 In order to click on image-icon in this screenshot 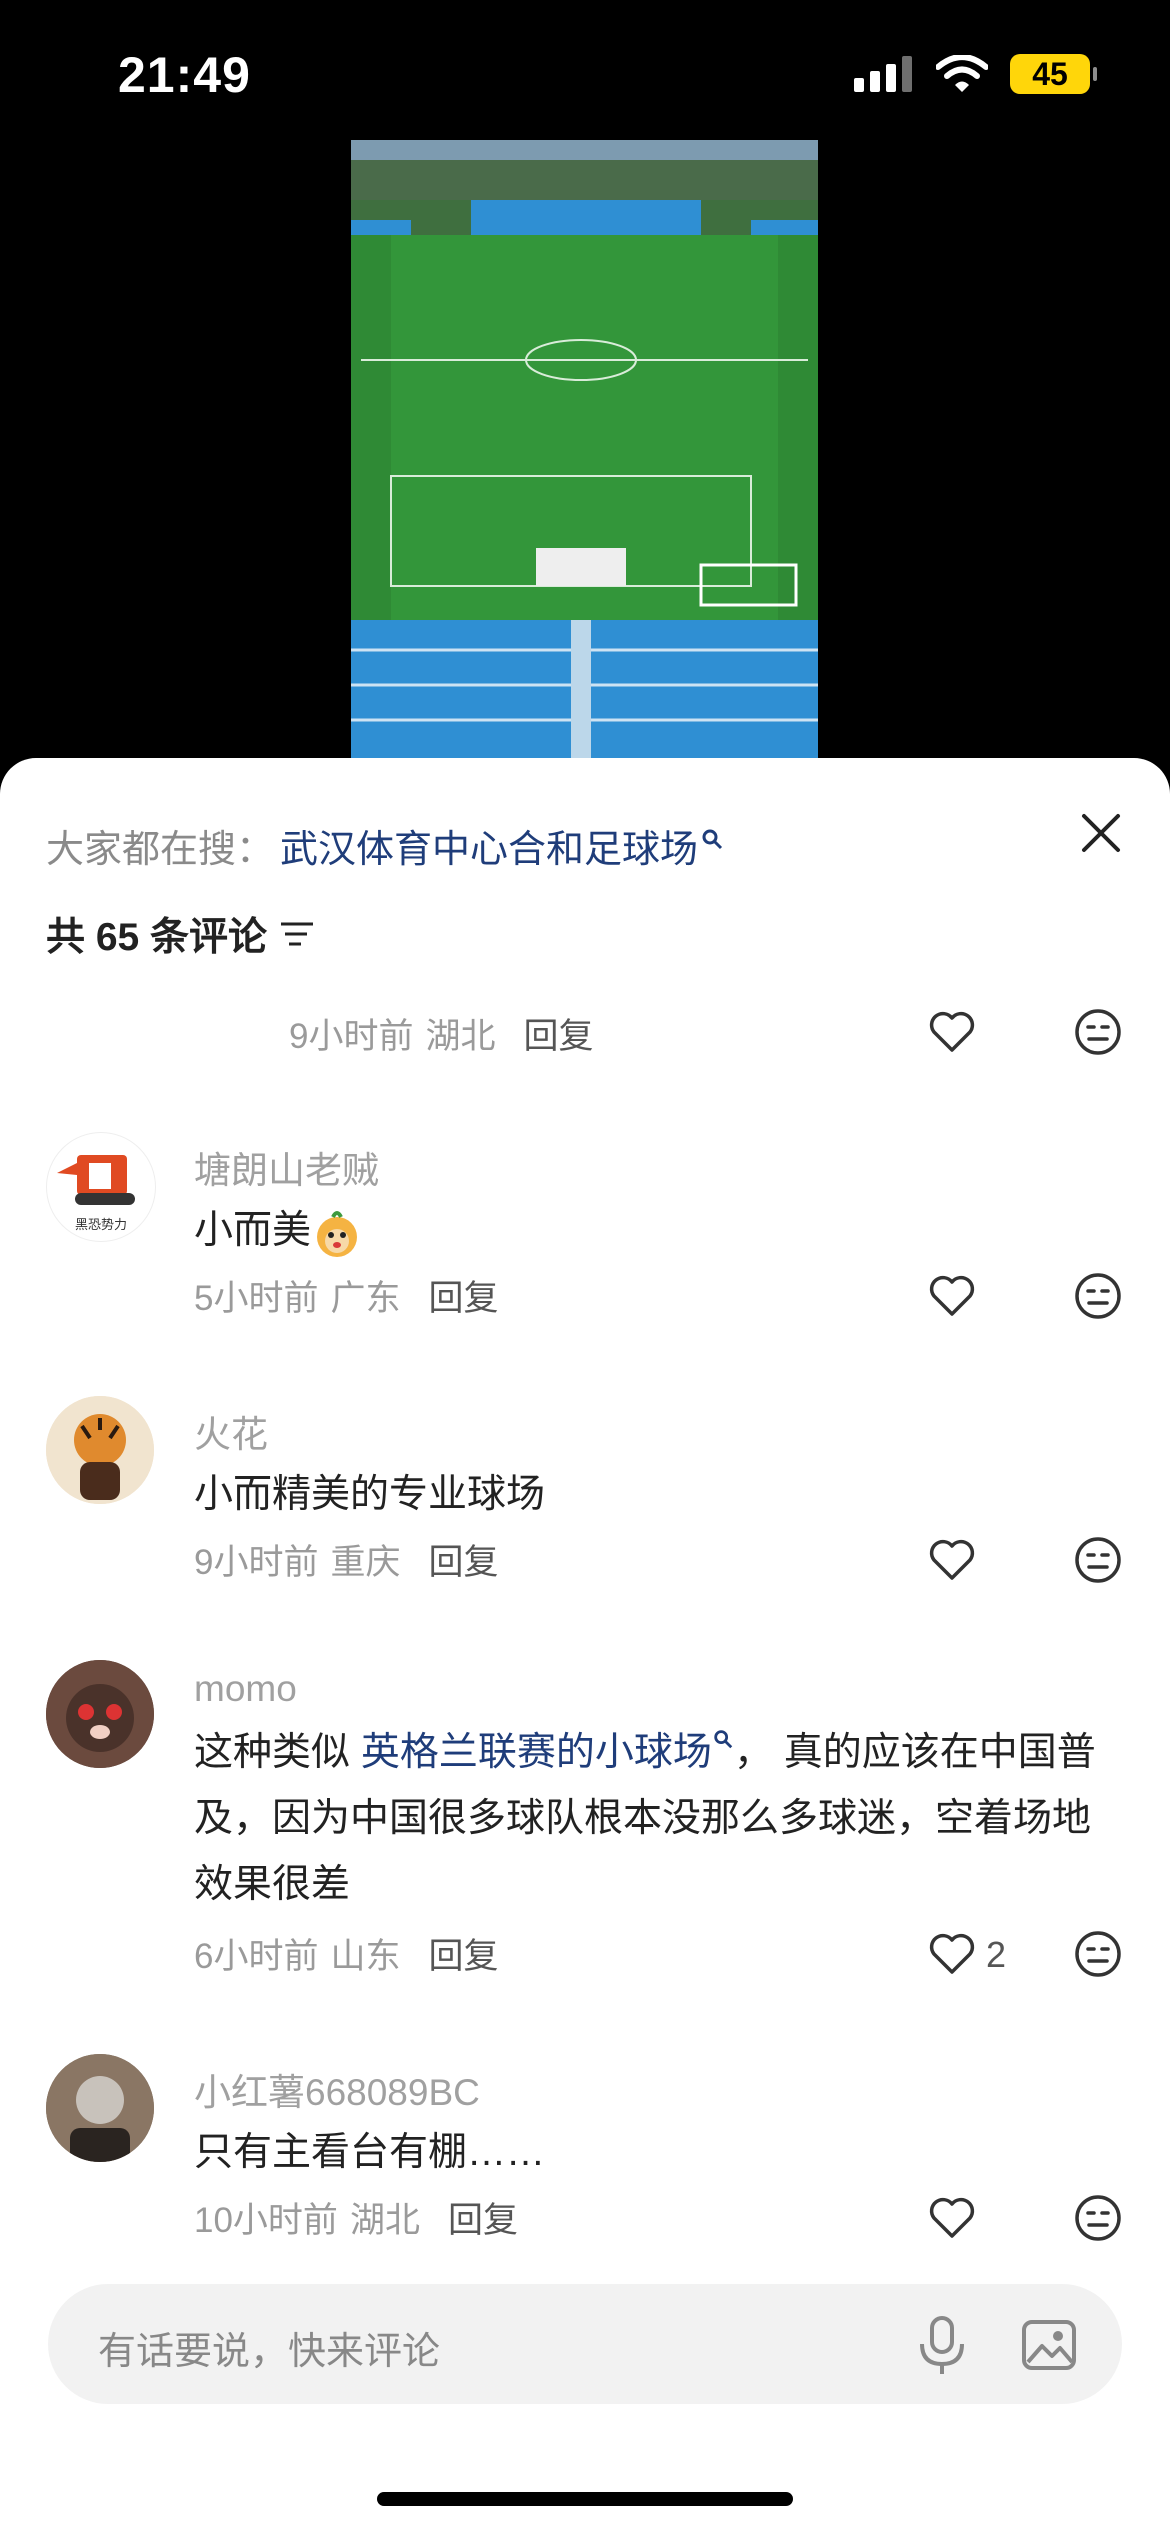, I will do `click(1049, 2345)`.